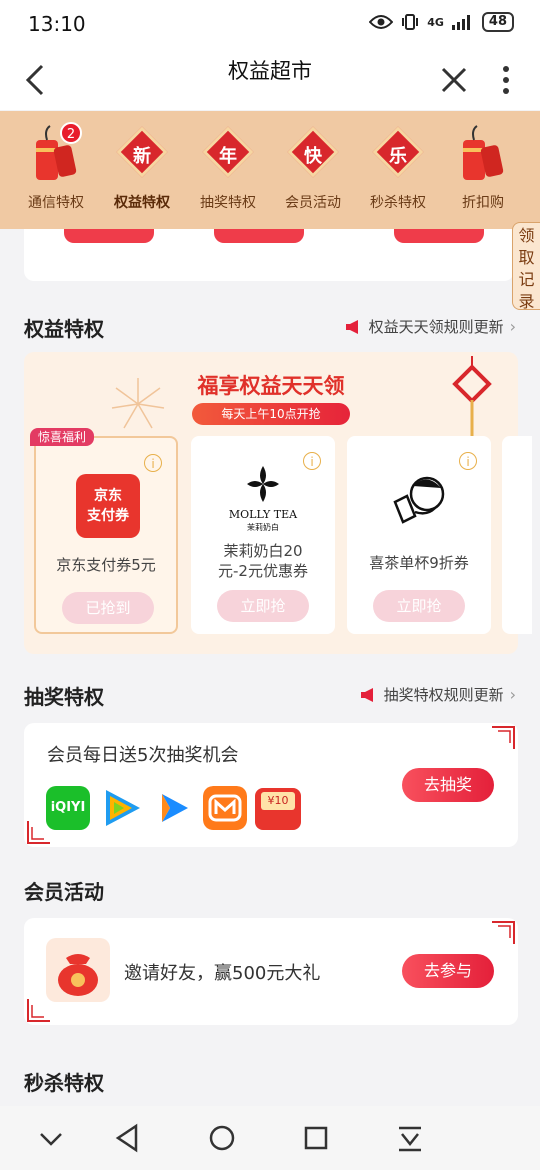  Describe the element at coordinates (143, 755) in the screenshot. I see `lottery-card-text: 会员每日送5次抽奖机会` at that location.